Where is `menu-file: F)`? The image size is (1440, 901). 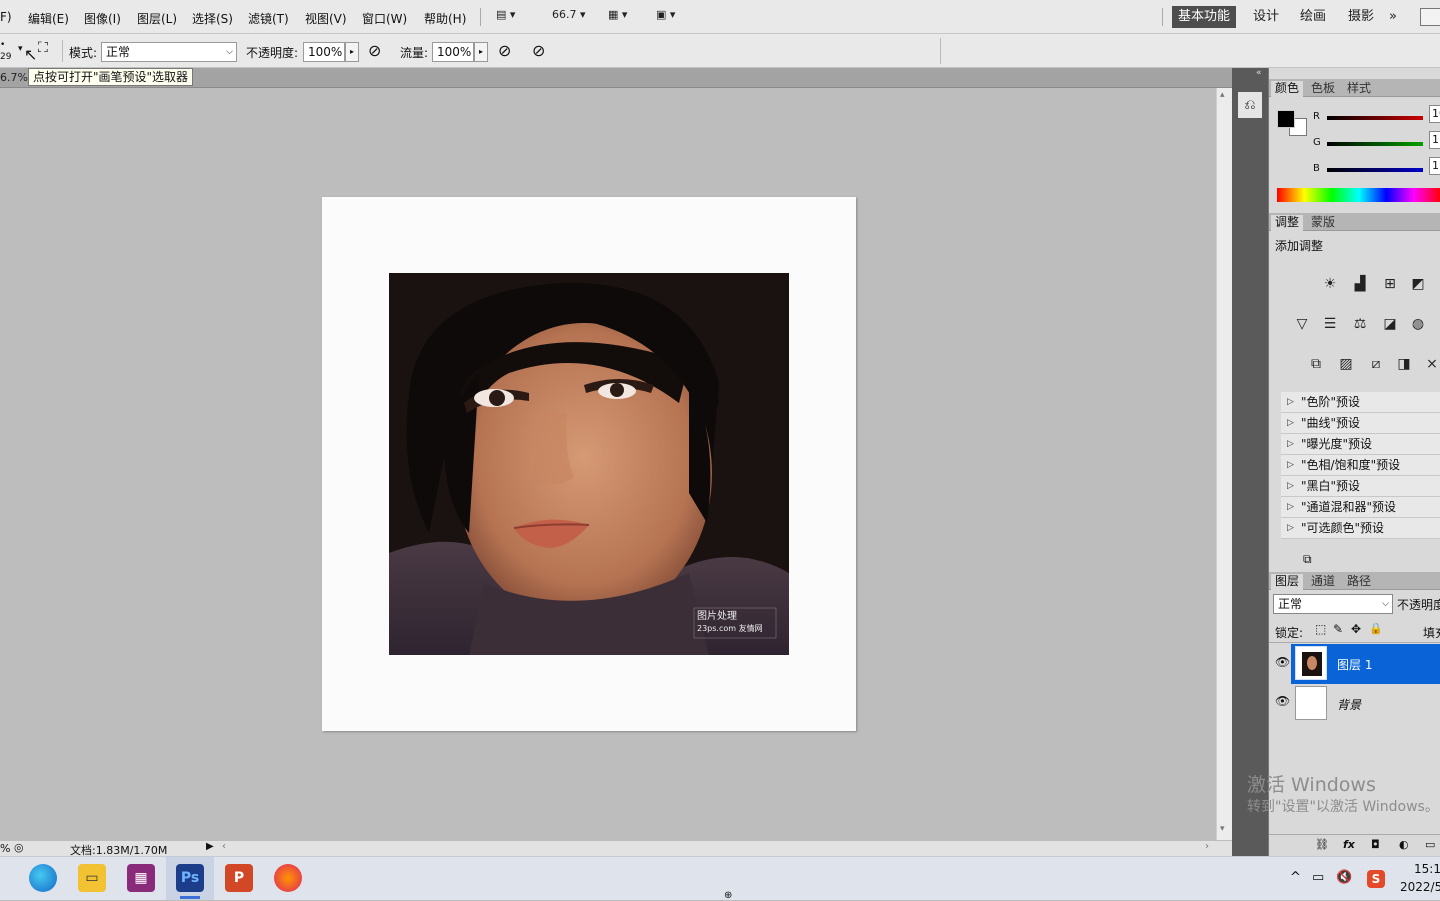 menu-file: F) is located at coordinates (6, 17).